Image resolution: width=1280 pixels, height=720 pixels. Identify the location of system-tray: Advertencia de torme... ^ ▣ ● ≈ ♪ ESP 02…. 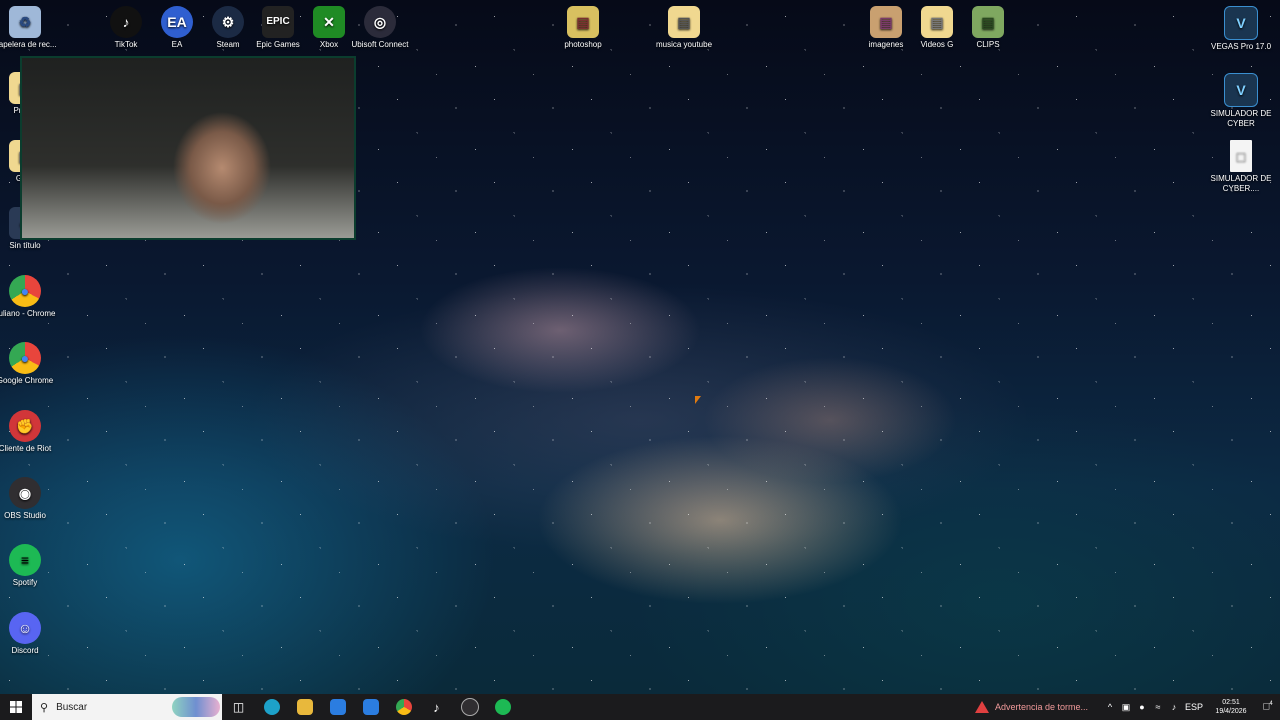
(1127, 707).